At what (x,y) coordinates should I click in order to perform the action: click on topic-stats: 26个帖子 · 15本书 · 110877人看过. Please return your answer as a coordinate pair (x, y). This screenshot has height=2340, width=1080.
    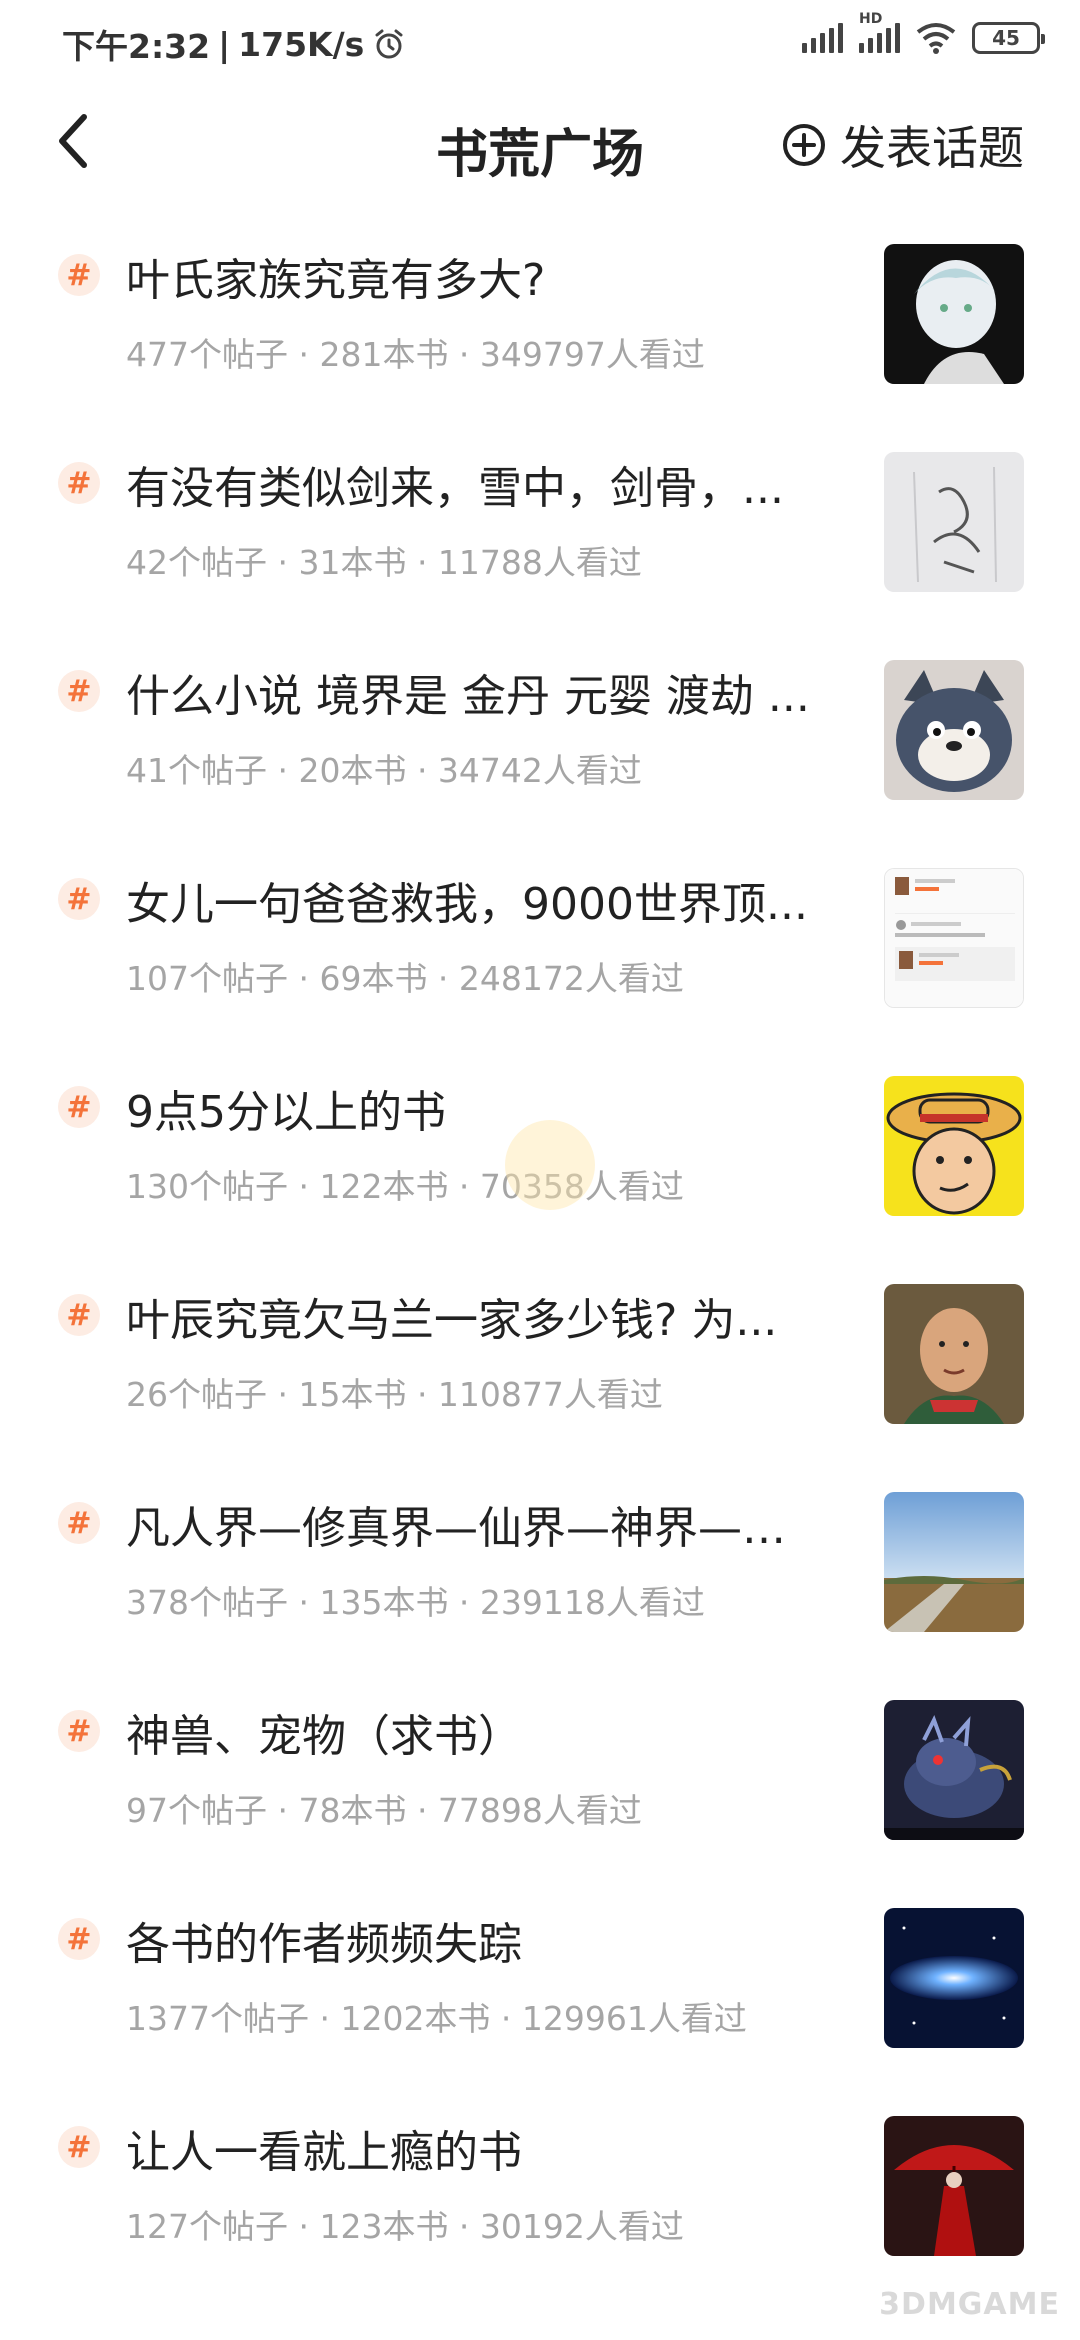
    Looking at the image, I should click on (394, 1394).